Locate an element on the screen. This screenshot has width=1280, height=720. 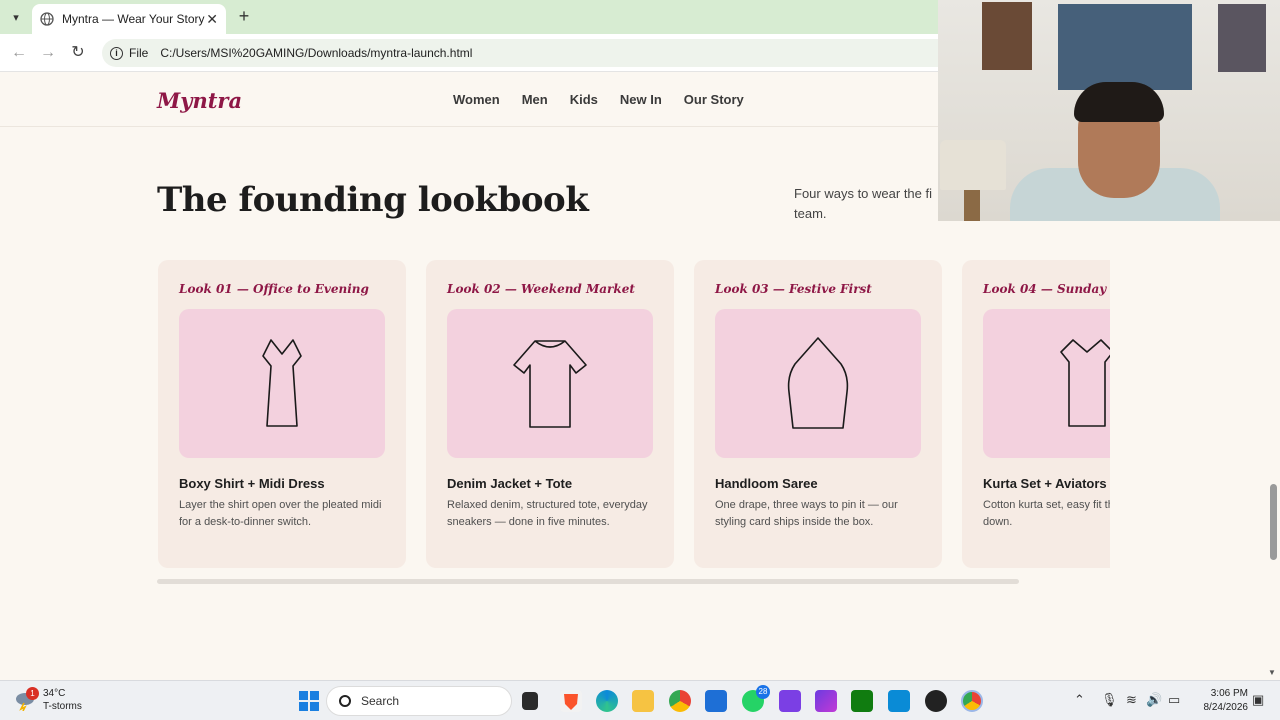
look-title: Kurta Set + Aviators is located at coordinates (1045, 483).